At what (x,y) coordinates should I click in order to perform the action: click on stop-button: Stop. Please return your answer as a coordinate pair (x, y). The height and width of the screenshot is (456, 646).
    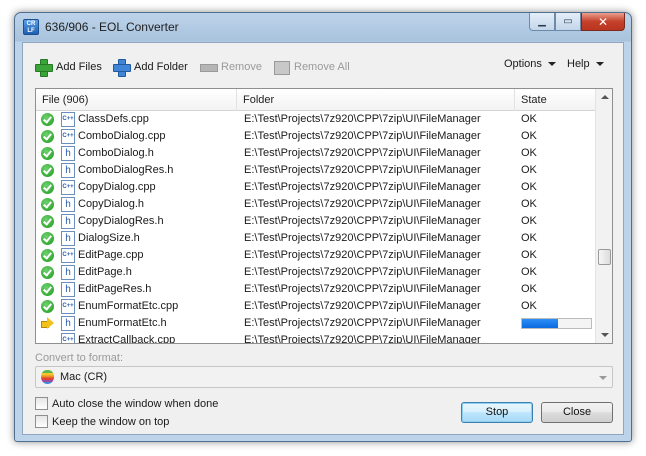
    Looking at the image, I should click on (497, 412).